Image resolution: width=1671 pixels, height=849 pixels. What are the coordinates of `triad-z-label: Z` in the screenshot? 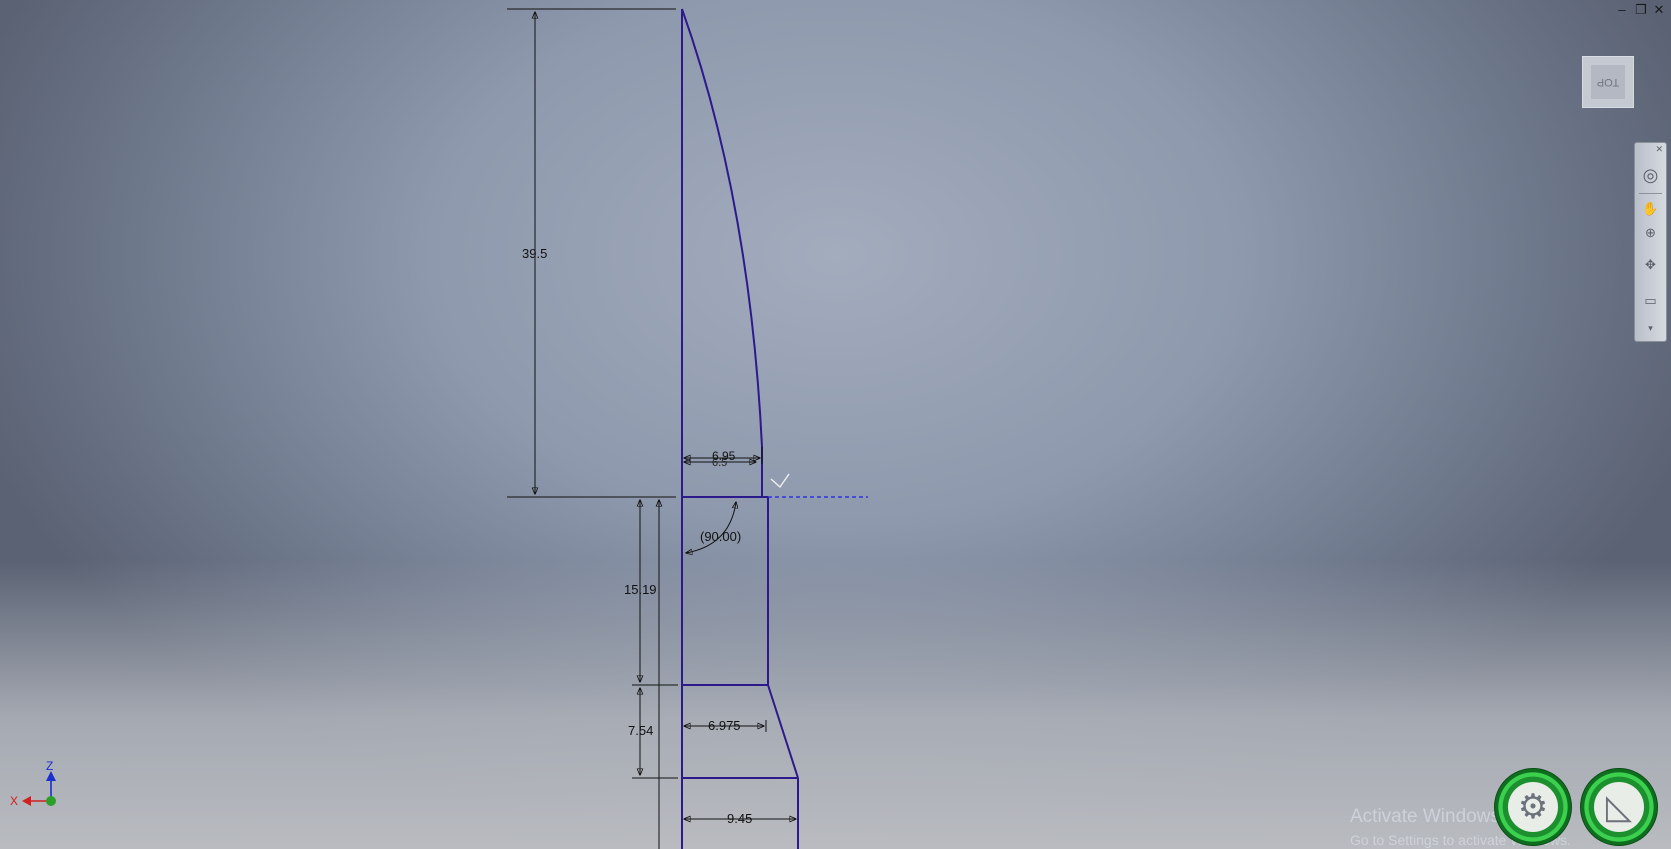 It's located at (49, 766).